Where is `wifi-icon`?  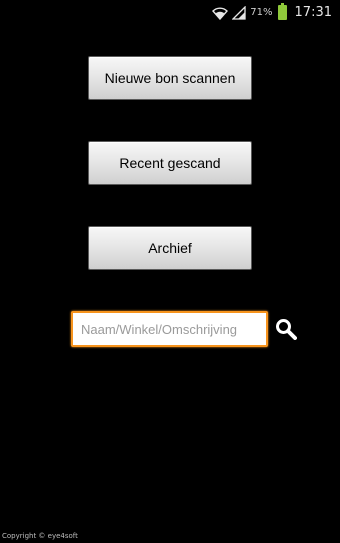 wifi-icon is located at coordinates (220, 13).